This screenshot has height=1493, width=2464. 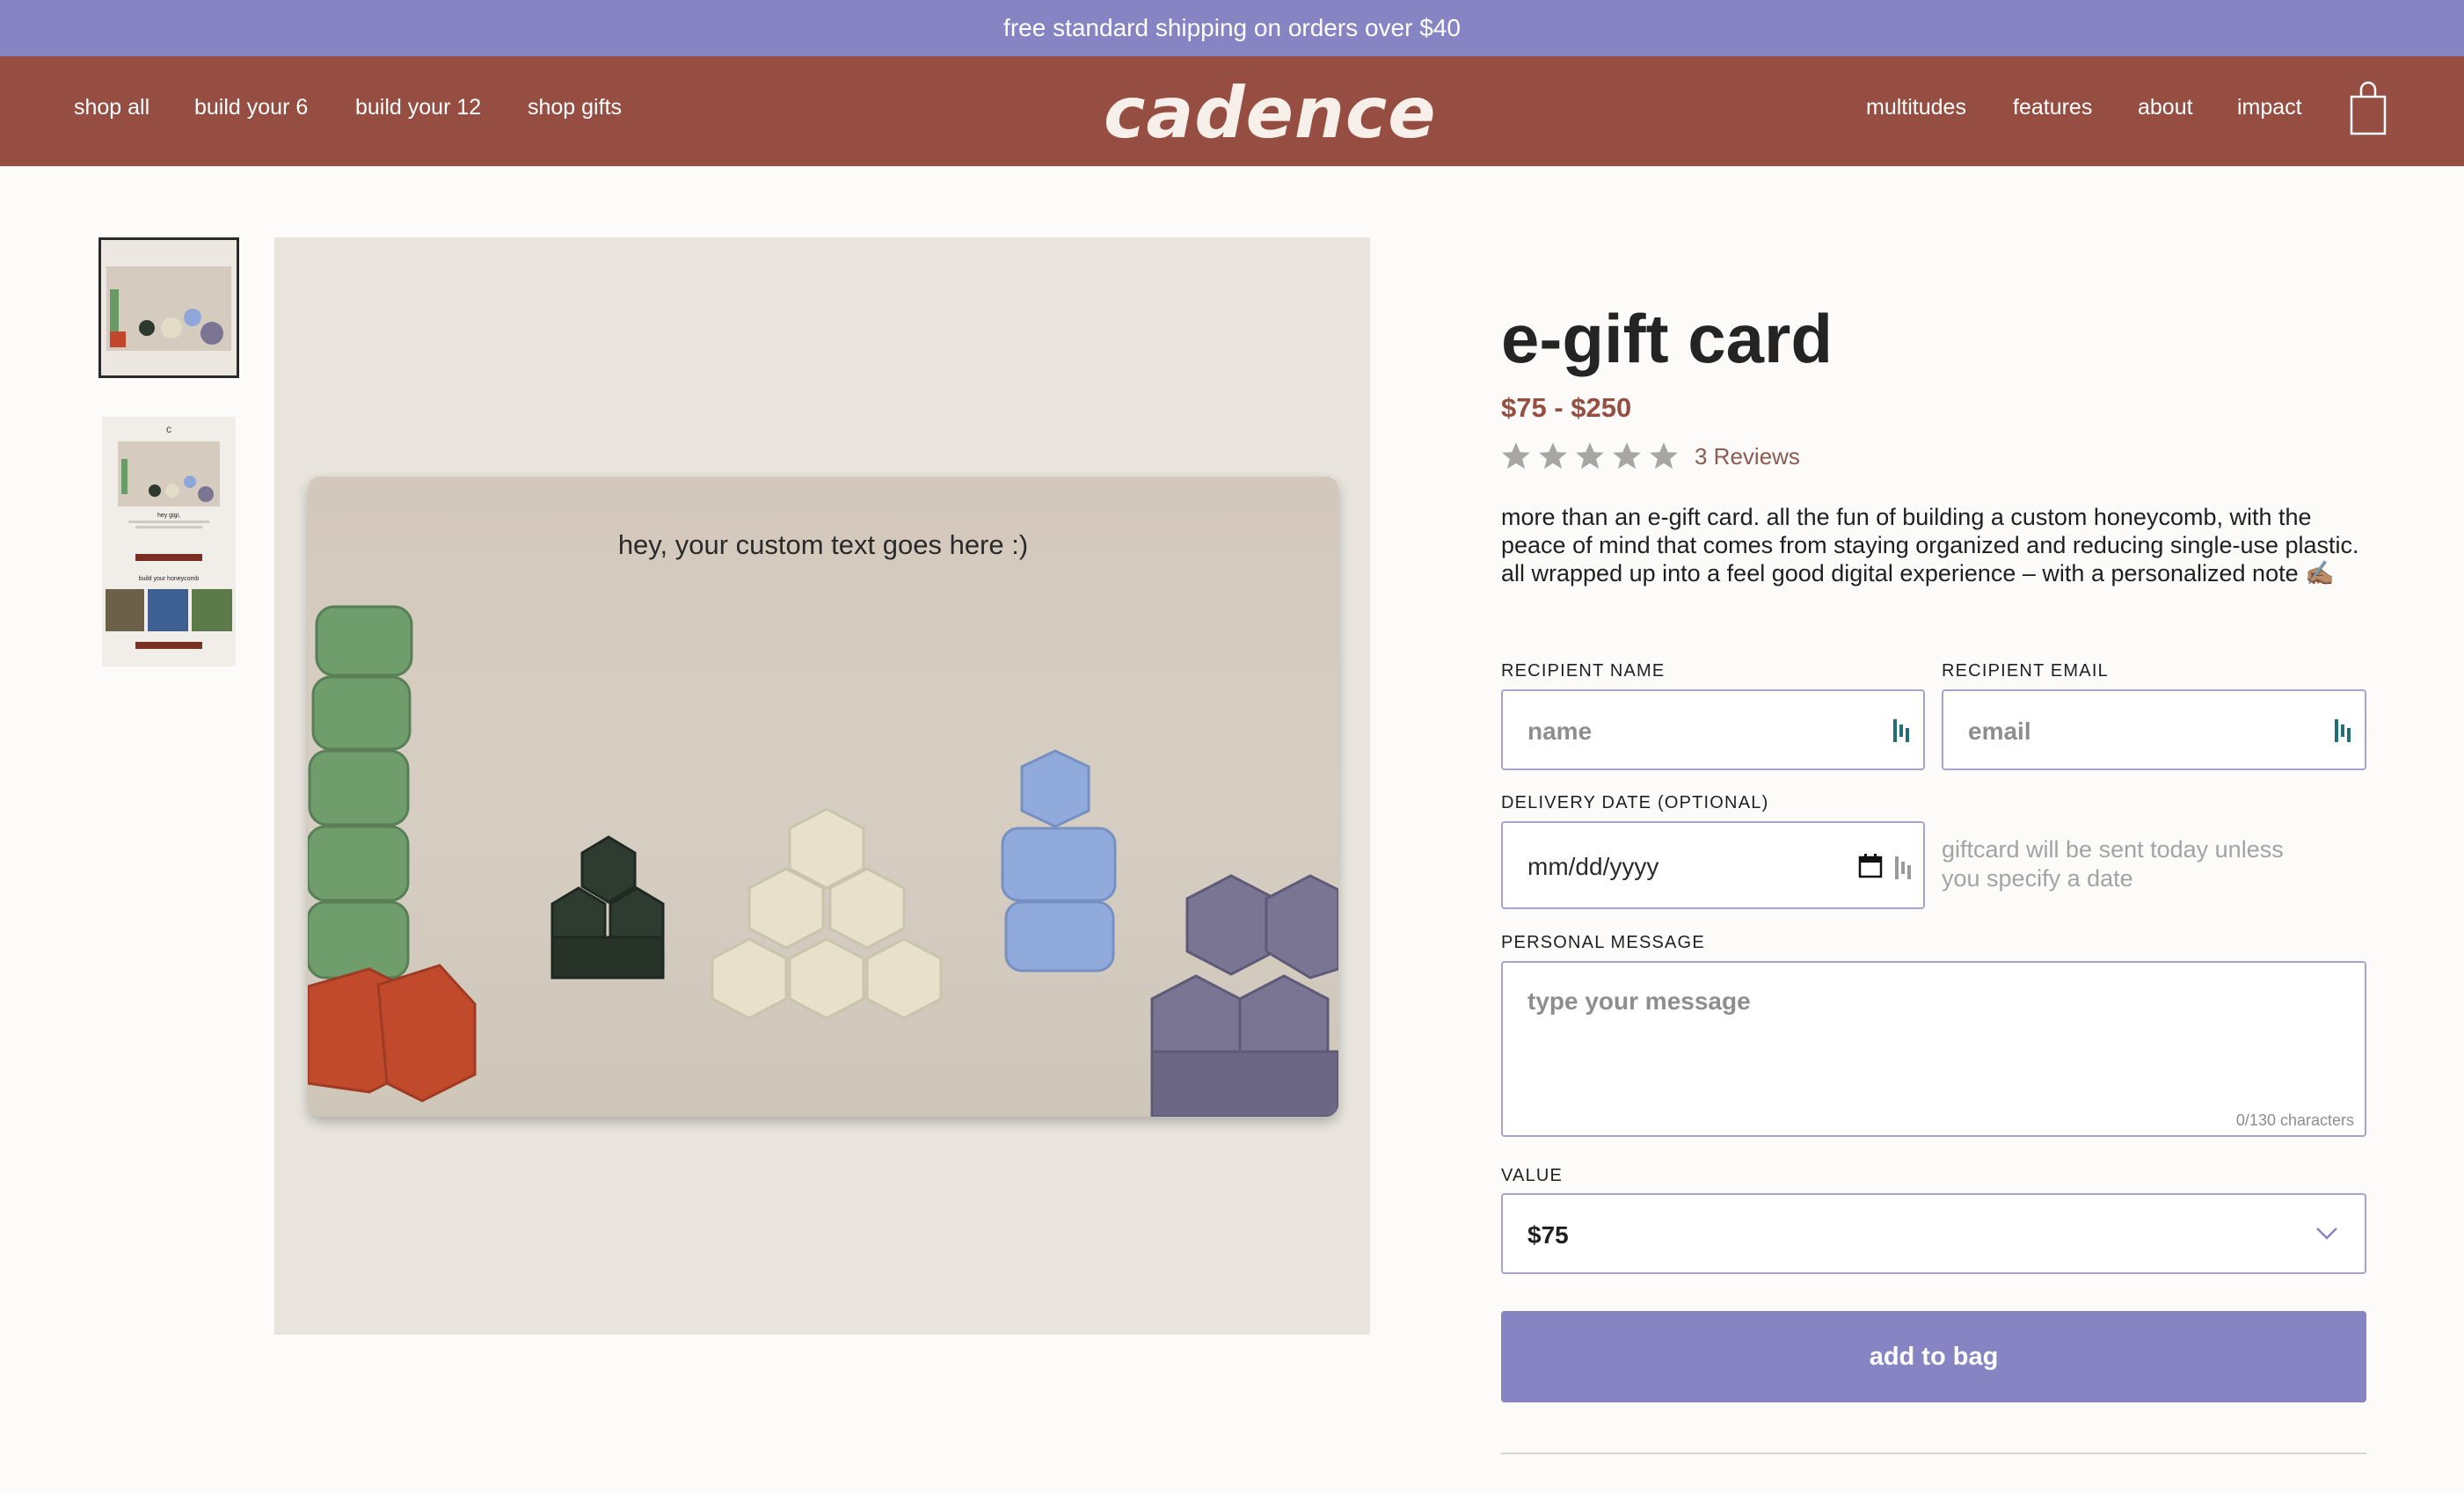 What do you see at coordinates (2294, 1120) in the screenshot?
I see `character-counter: 0/130 characters` at bounding box center [2294, 1120].